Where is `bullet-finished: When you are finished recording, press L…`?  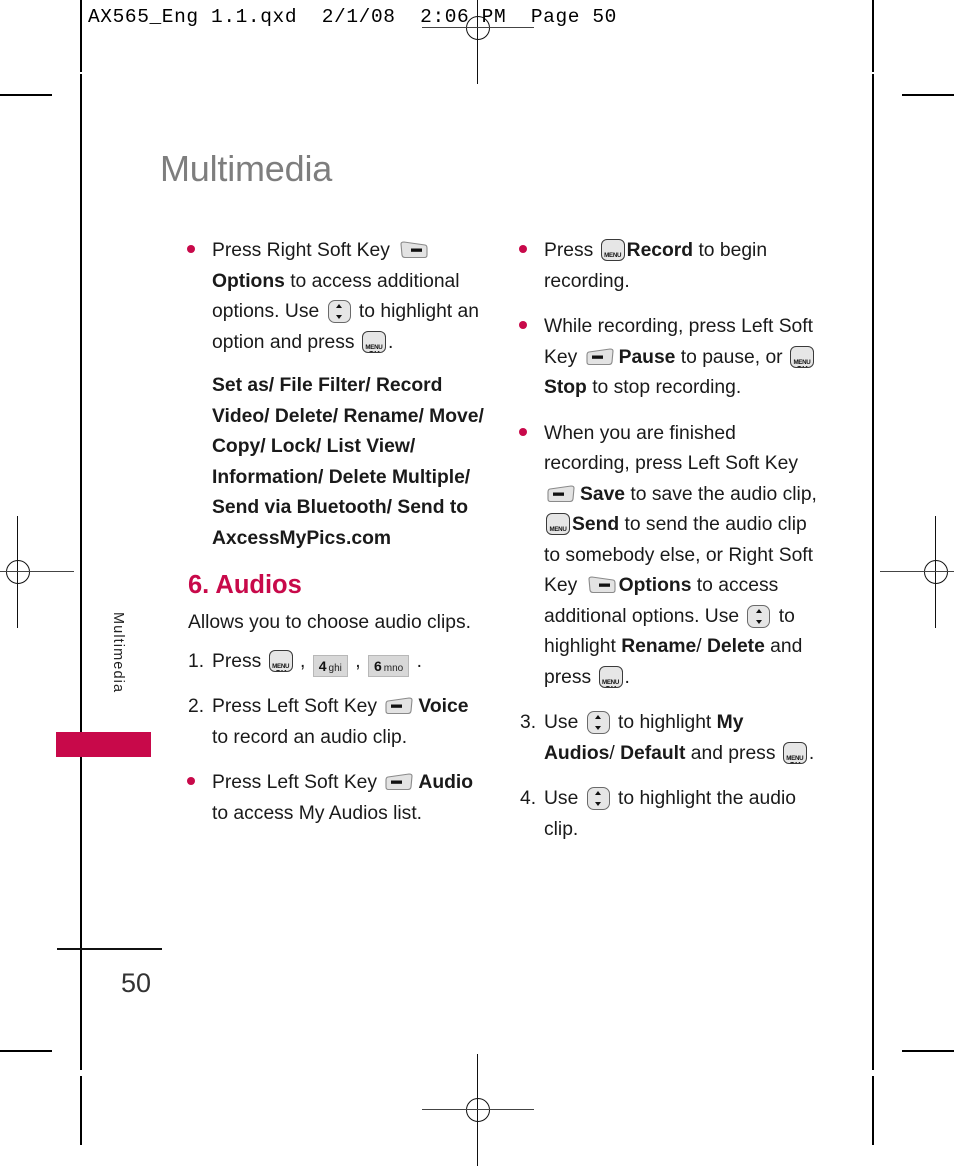
bullet-finished: When you are finished recording, press L… is located at coordinates (668, 556).